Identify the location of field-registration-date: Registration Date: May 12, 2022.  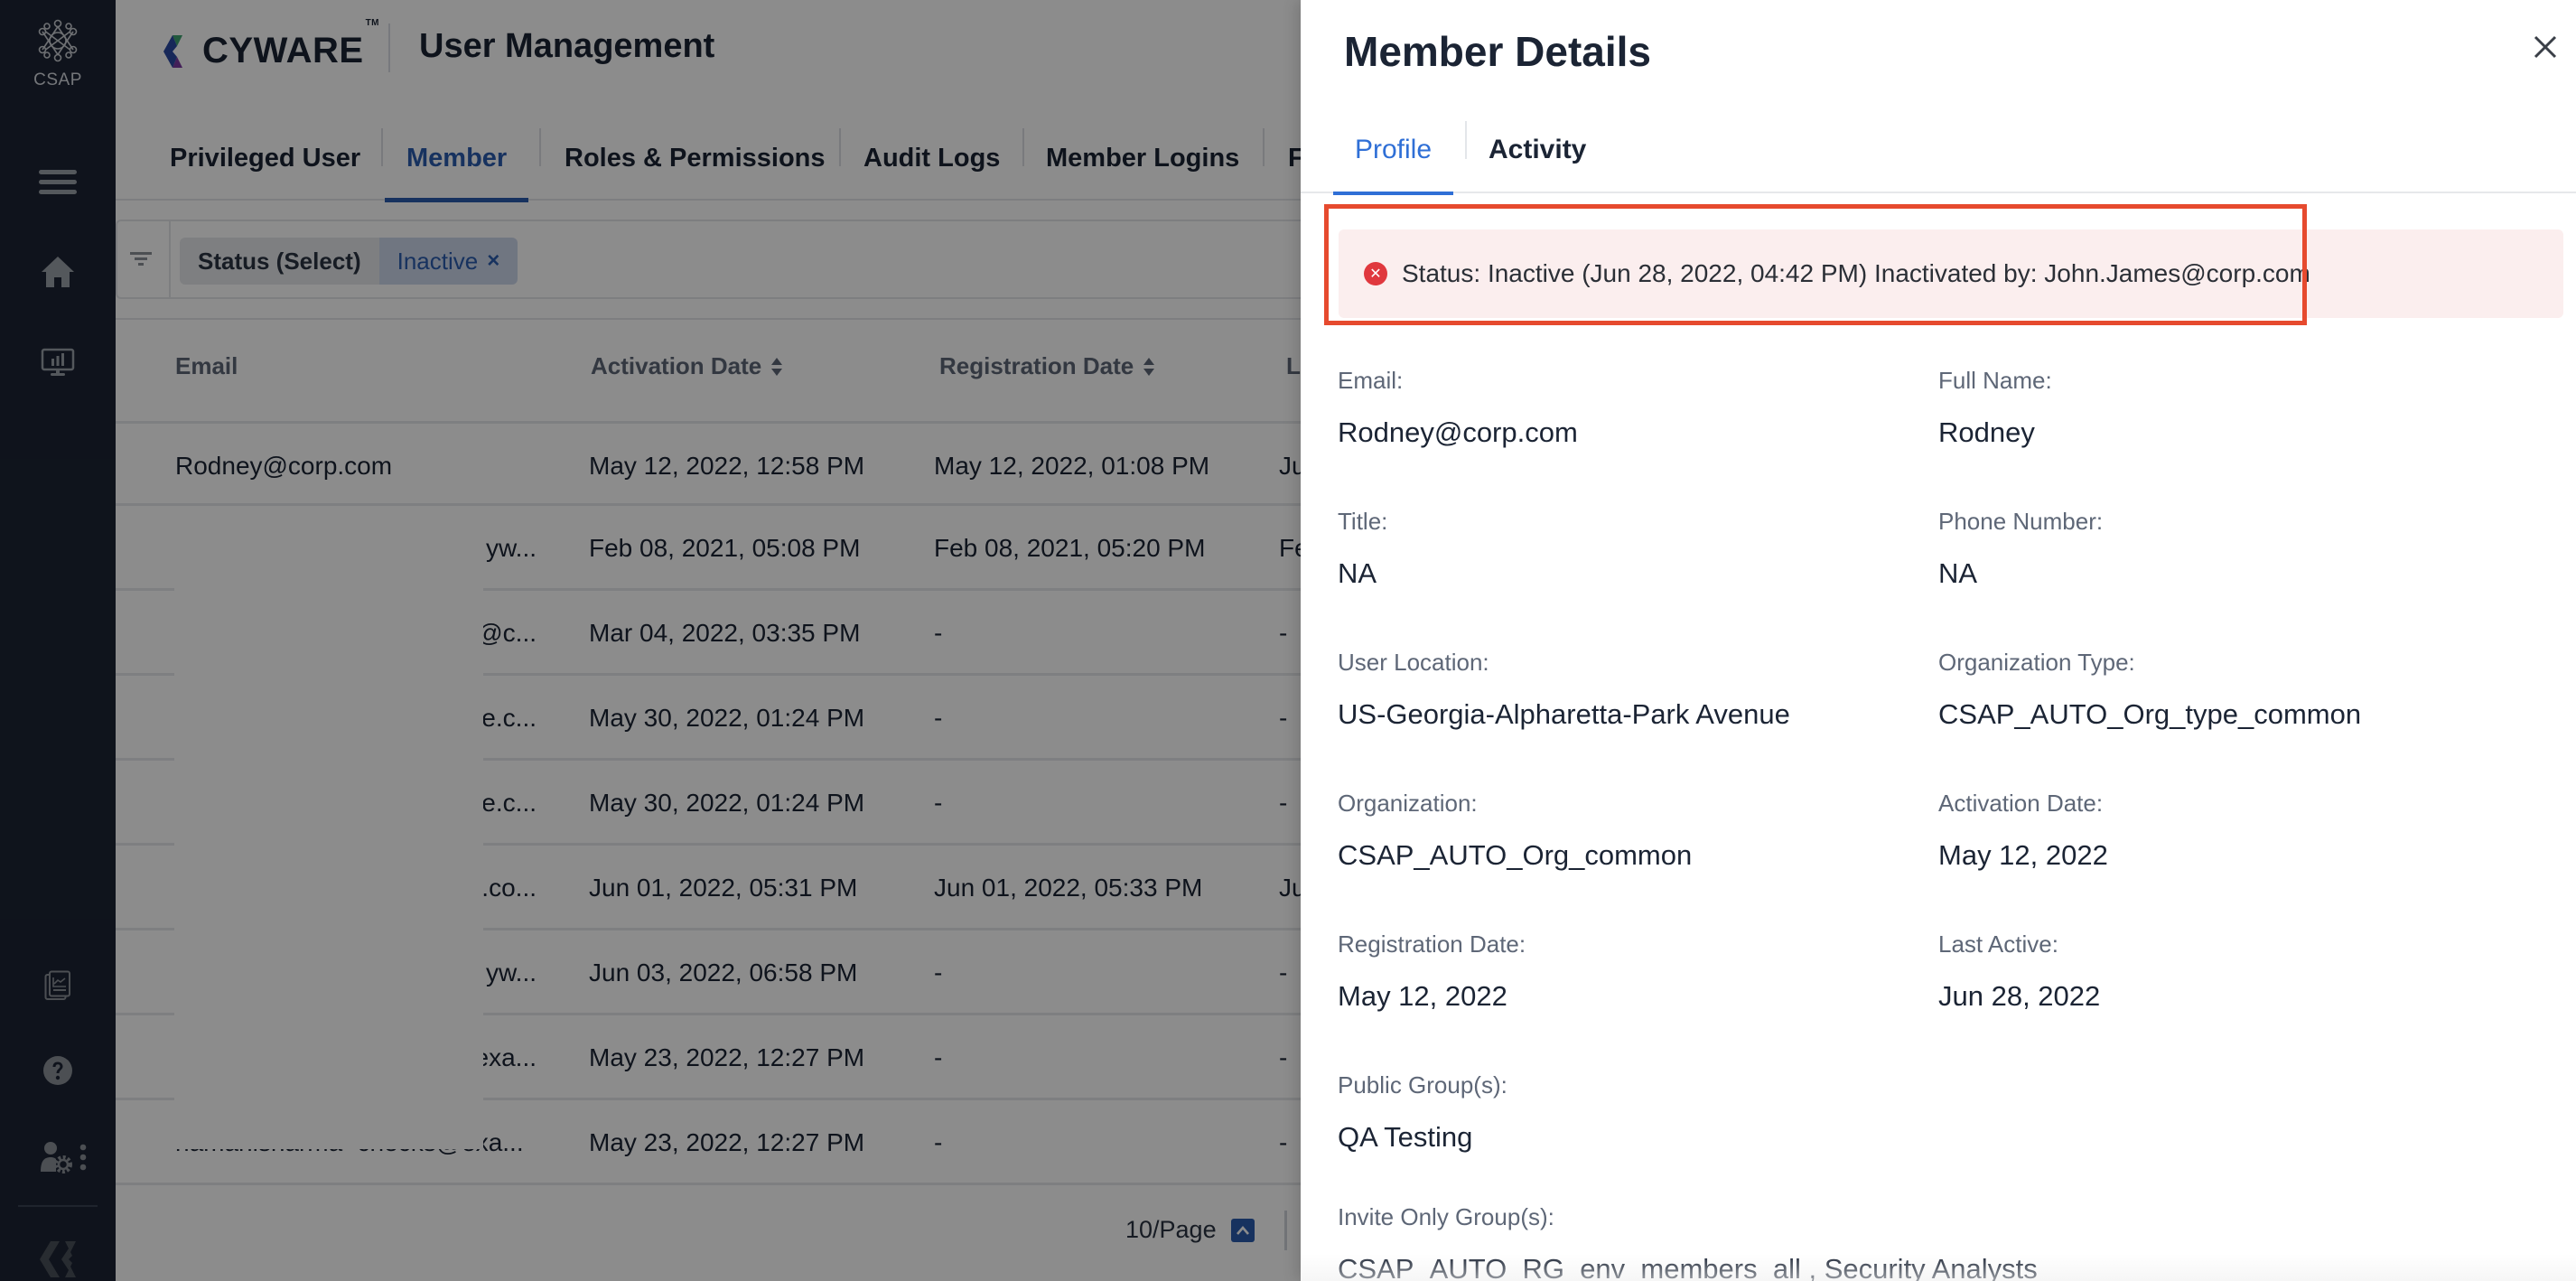
(1432, 971).